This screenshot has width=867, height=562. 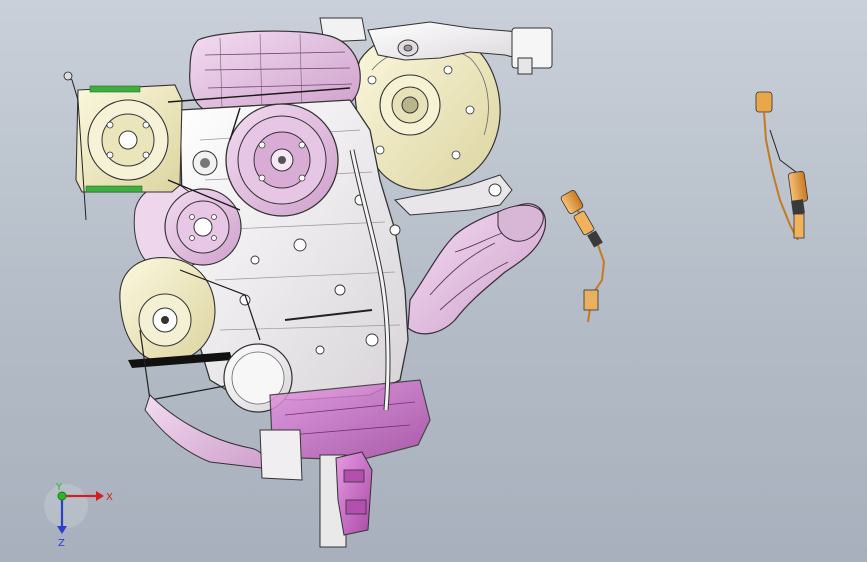 What do you see at coordinates (61, 543) in the screenshot?
I see `z-axis-label: Z` at bounding box center [61, 543].